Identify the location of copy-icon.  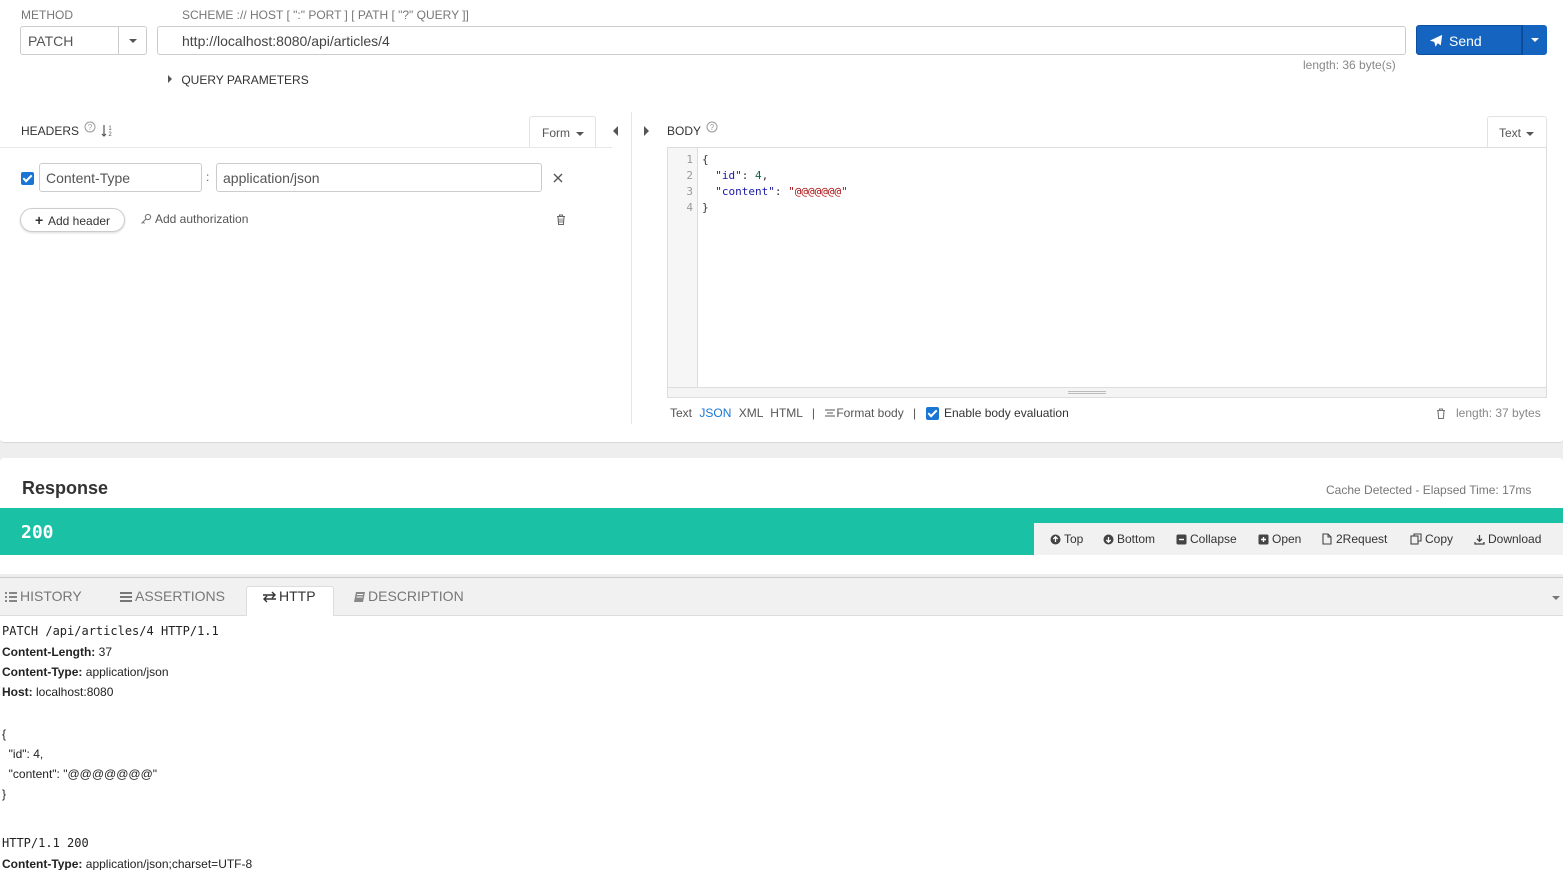
(1416, 539).